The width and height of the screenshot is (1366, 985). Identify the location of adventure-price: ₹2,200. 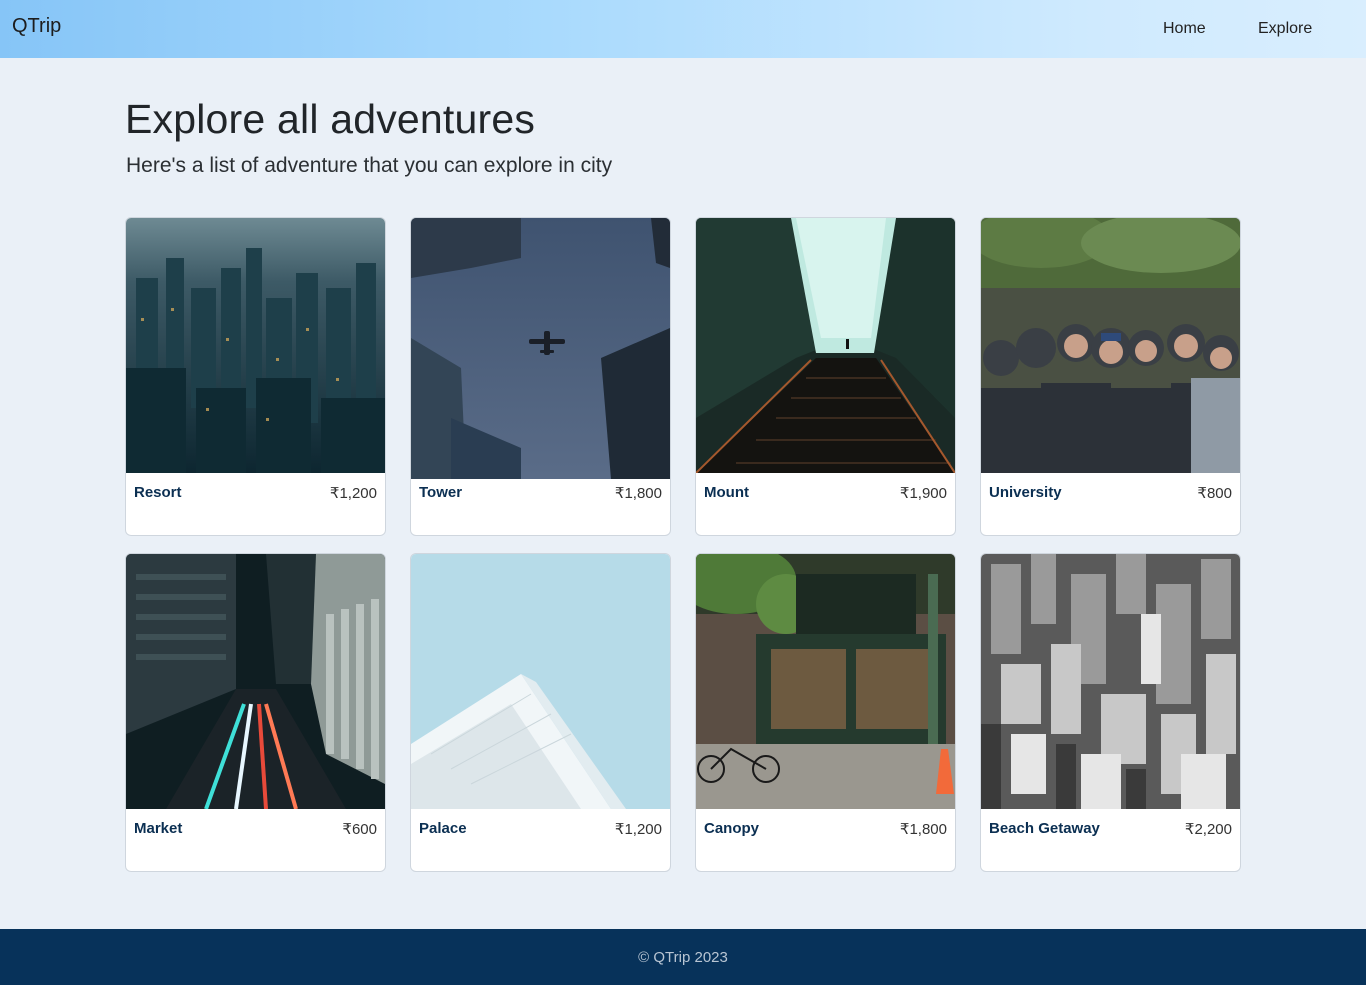
(1208, 829).